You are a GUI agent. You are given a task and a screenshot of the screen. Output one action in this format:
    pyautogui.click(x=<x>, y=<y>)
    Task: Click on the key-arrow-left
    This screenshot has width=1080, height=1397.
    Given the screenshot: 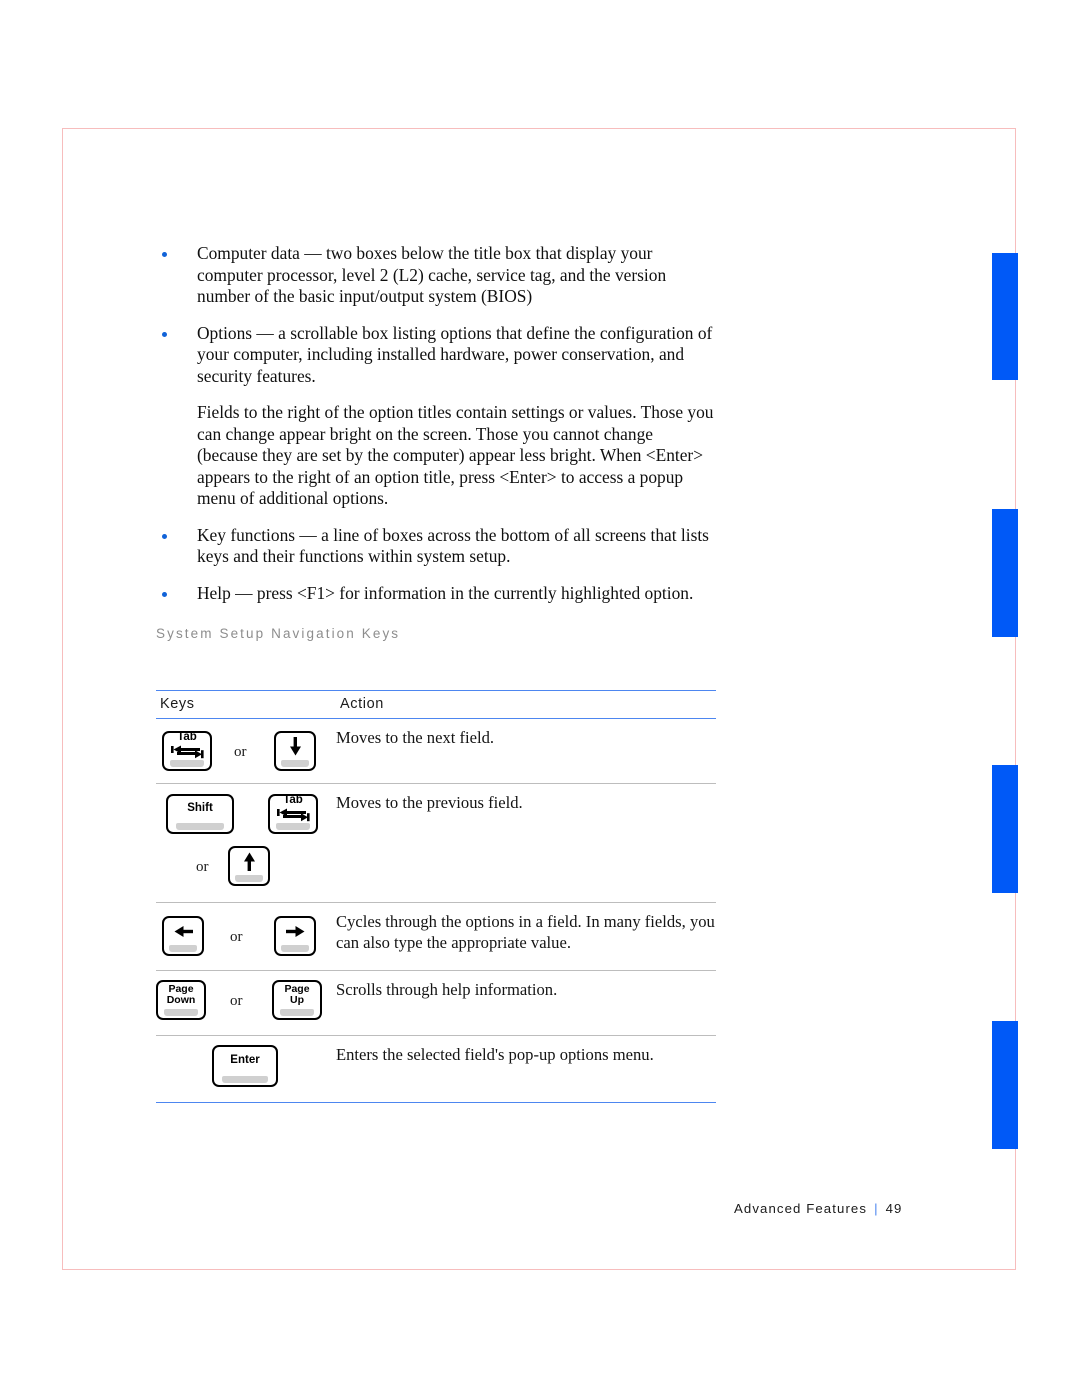 What is the action you would take?
    pyautogui.click(x=183, y=936)
    